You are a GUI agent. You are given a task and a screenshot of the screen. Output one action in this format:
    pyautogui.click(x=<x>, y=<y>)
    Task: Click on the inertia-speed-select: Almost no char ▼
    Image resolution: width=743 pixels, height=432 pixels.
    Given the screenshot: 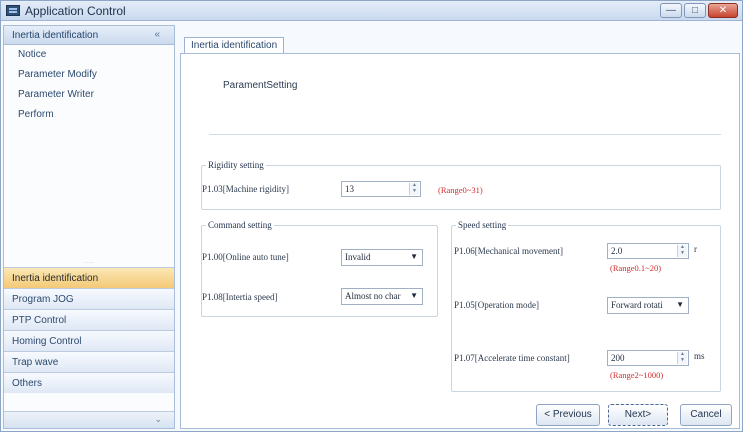 What is the action you would take?
    pyautogui.click(x=382, y=296)
    